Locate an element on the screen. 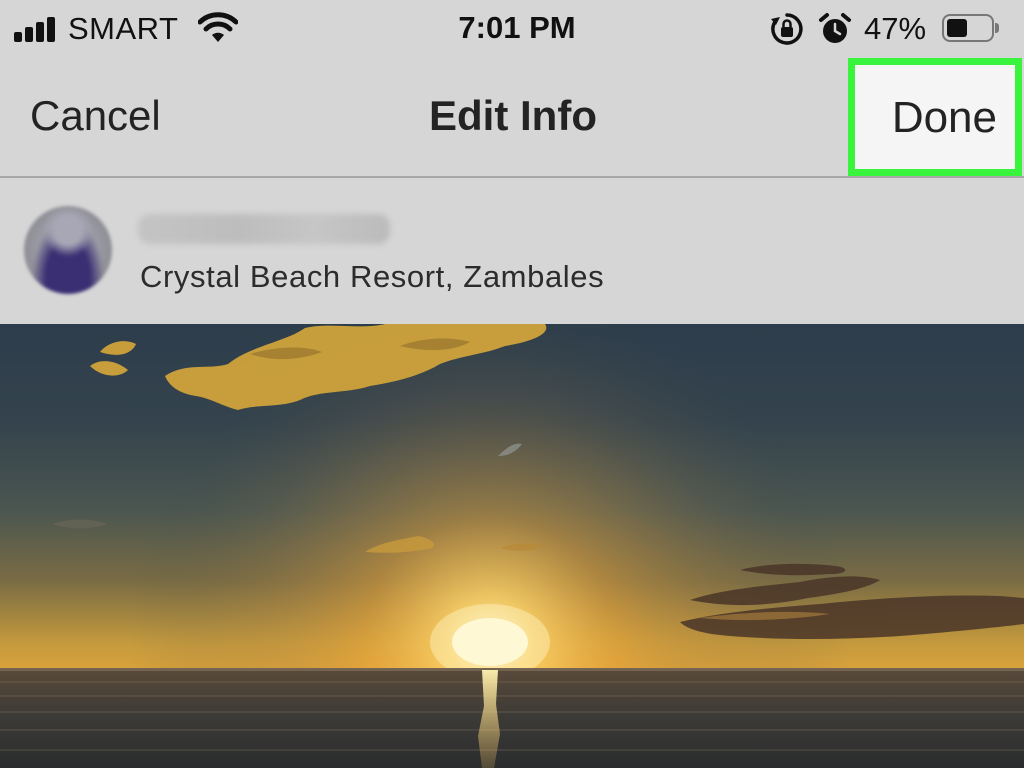 This screenshot has height=768, width=1024. done-button: Done is located at coordinates (935, 117).